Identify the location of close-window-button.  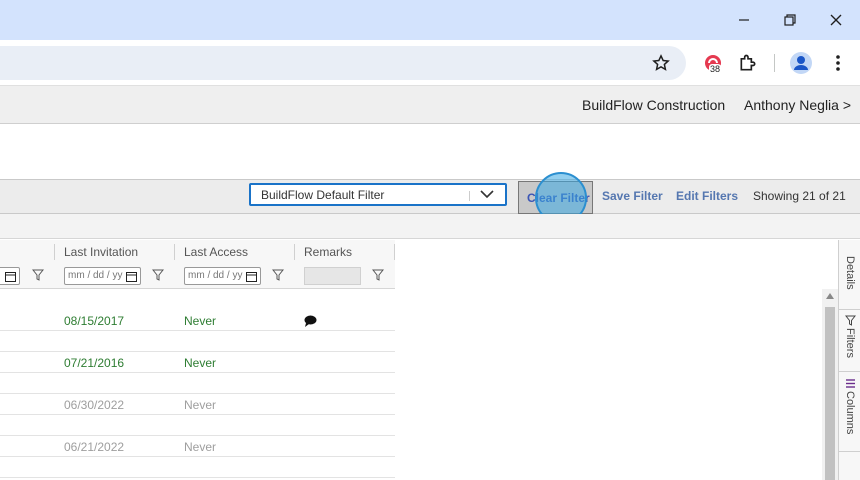
(836, 20).